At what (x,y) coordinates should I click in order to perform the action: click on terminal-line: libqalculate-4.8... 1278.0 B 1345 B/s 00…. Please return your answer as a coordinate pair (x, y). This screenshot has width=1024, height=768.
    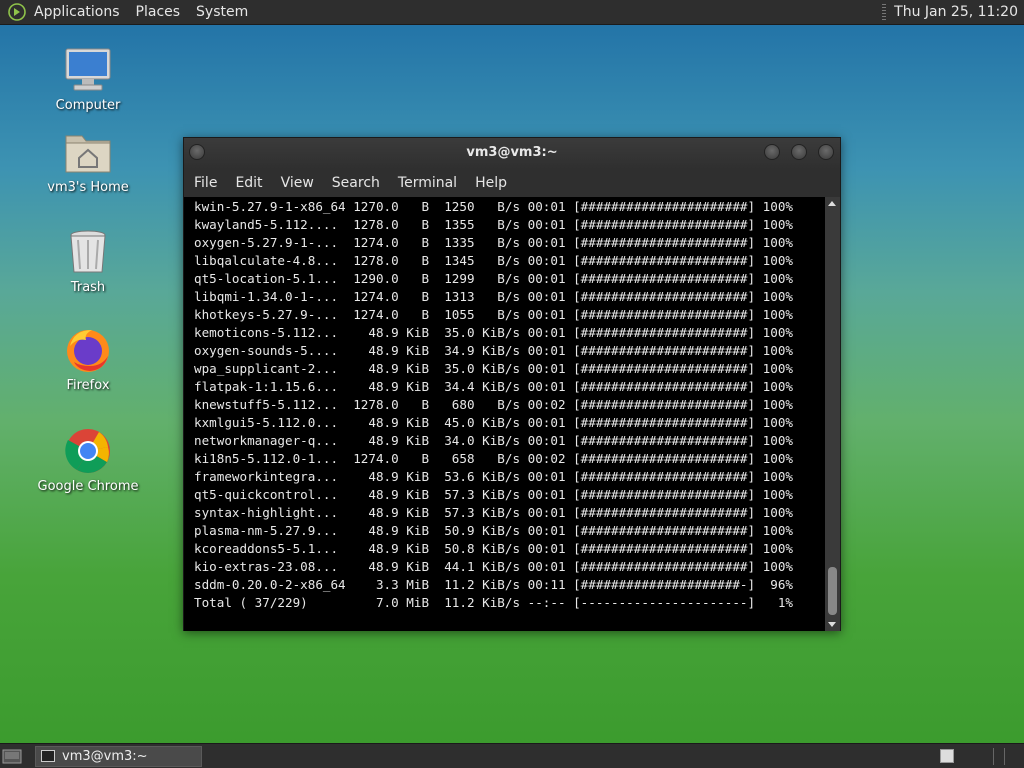
    Looking at the image, I should click on (493, 260).